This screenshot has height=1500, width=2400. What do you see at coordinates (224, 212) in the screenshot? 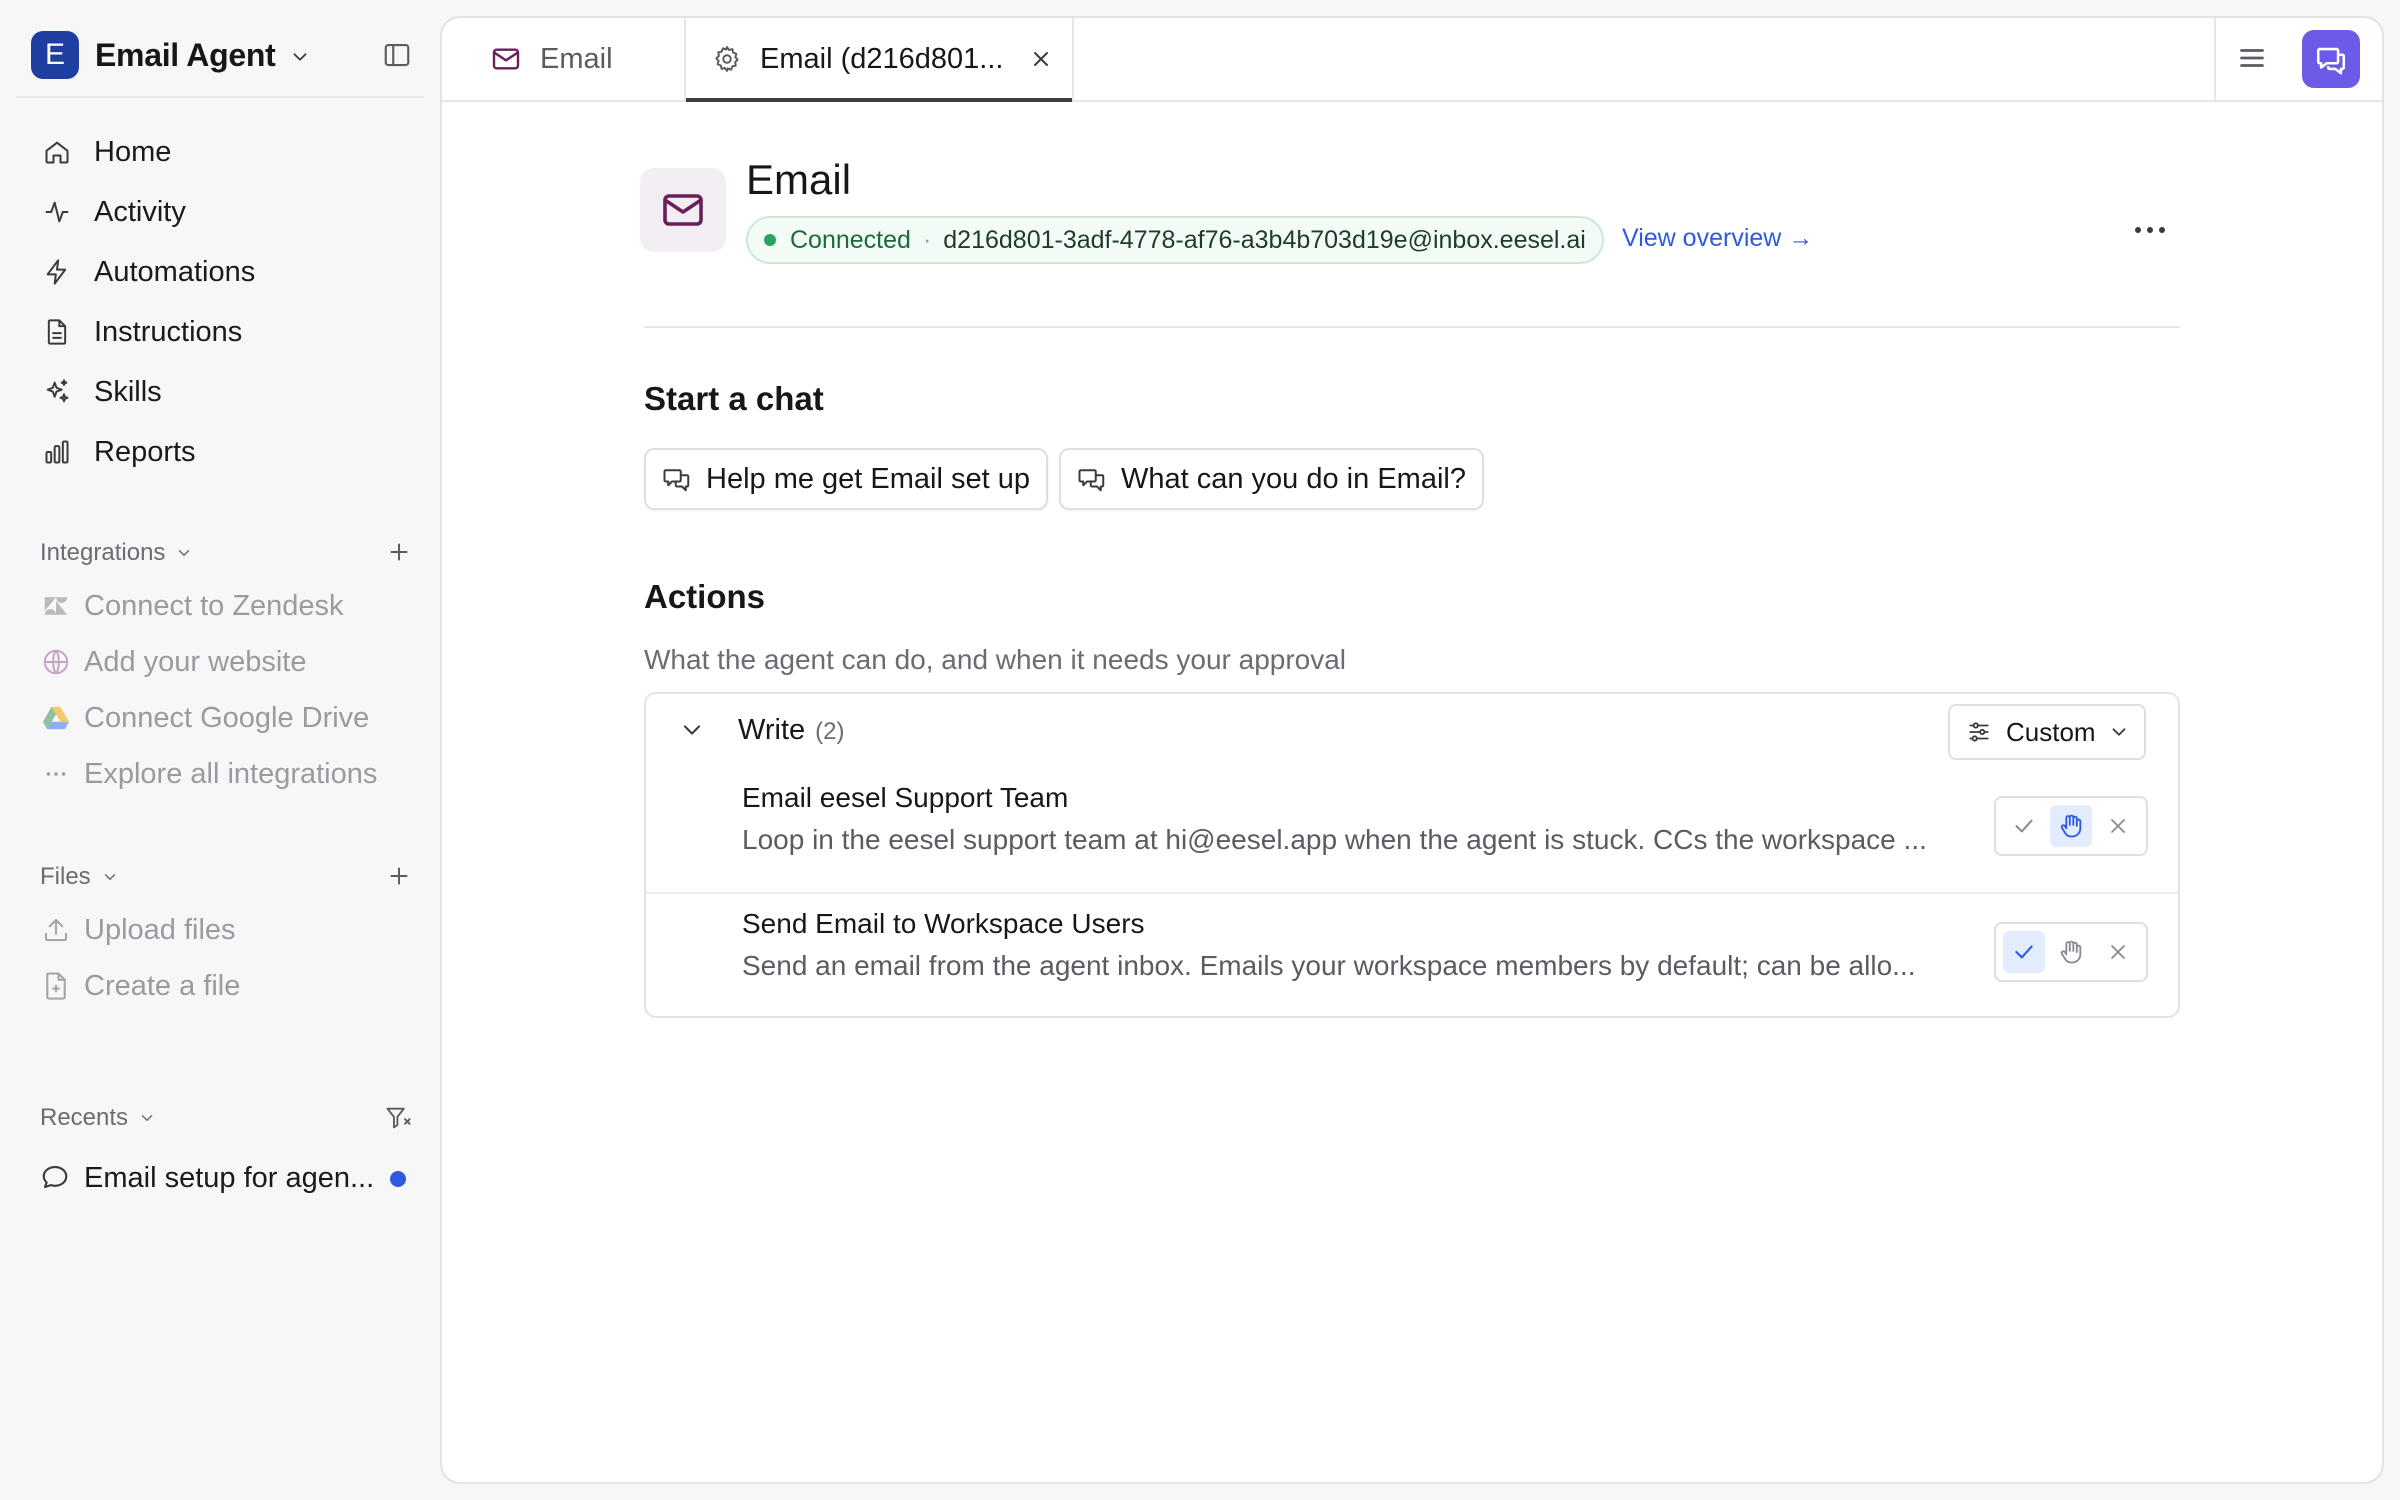
I see `nav-item-activity: Activity` at bounding box center [224, 212].